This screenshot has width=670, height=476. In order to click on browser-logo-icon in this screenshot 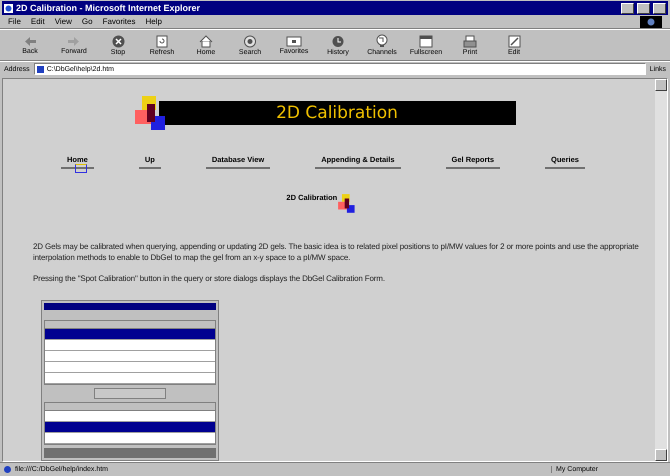, I will do `click(651, 22)`.